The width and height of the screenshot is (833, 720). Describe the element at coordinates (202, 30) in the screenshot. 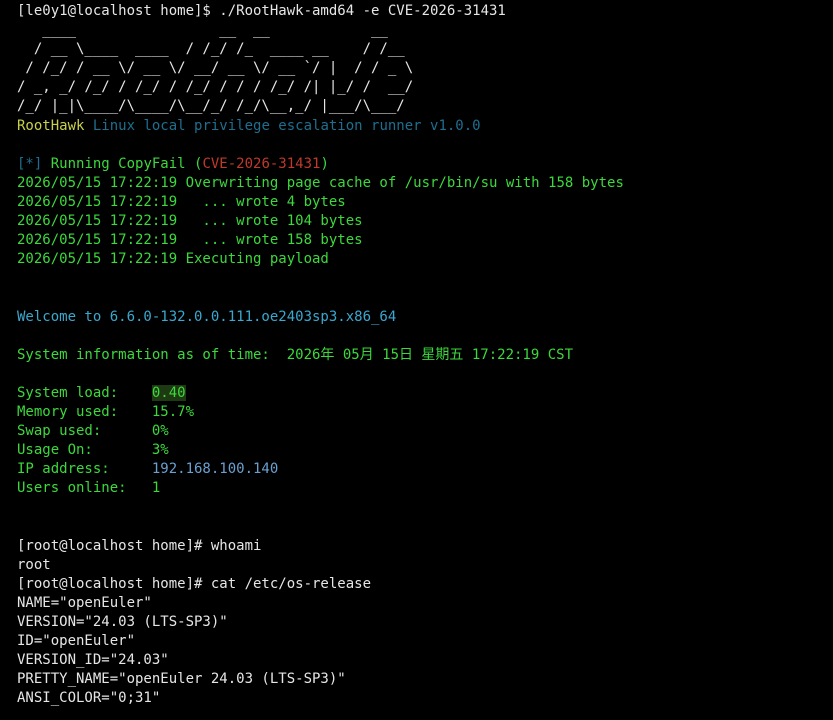

I see `banner-line: ____ __ __ __` at that location.